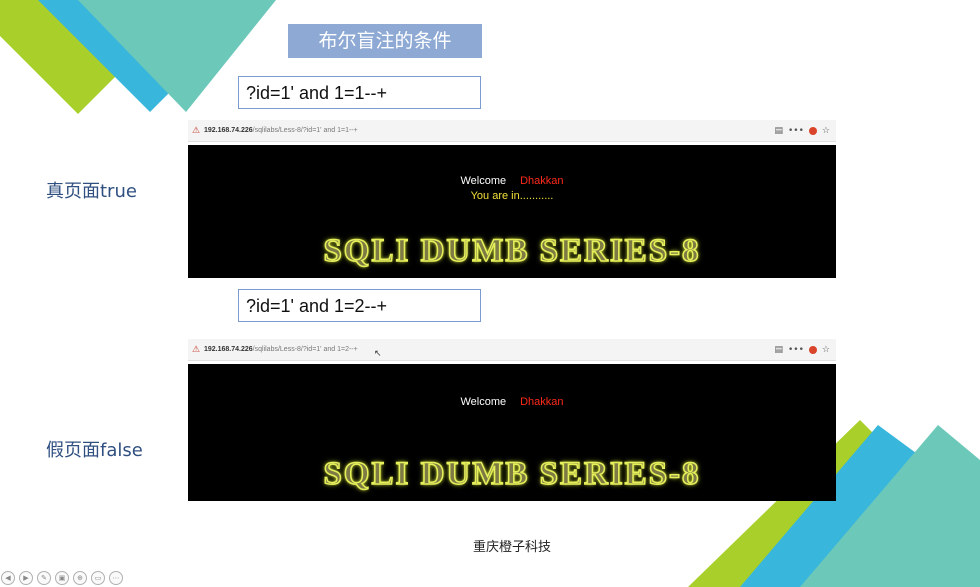 The image size is (980, 587). I want to click on url-path: /sqlilabs/Less-8/?id=1' and 1=1--+, so click(305, 130).